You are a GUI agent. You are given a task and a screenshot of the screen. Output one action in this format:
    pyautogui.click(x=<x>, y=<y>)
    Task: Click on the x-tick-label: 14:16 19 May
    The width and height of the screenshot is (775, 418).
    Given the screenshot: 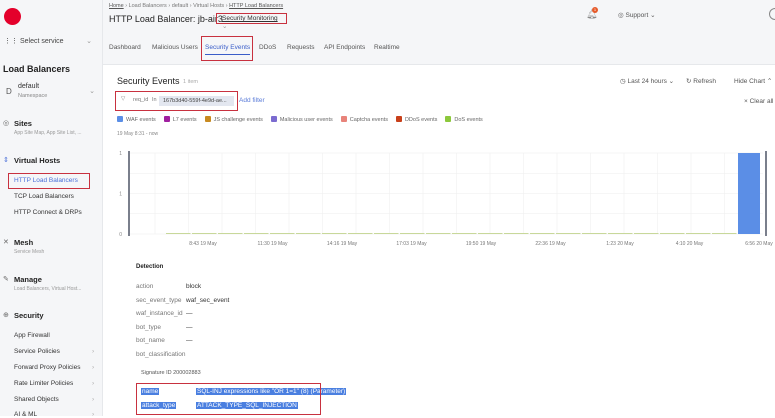 What is the action you would take?
    pyautogui.click(x=342, y=244)
    